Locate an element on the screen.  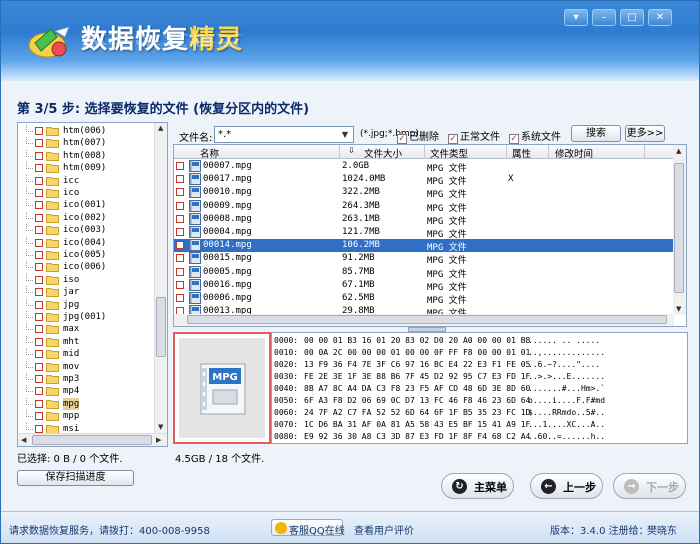
col-attr: 属性 is located at coordinates (521, 153).